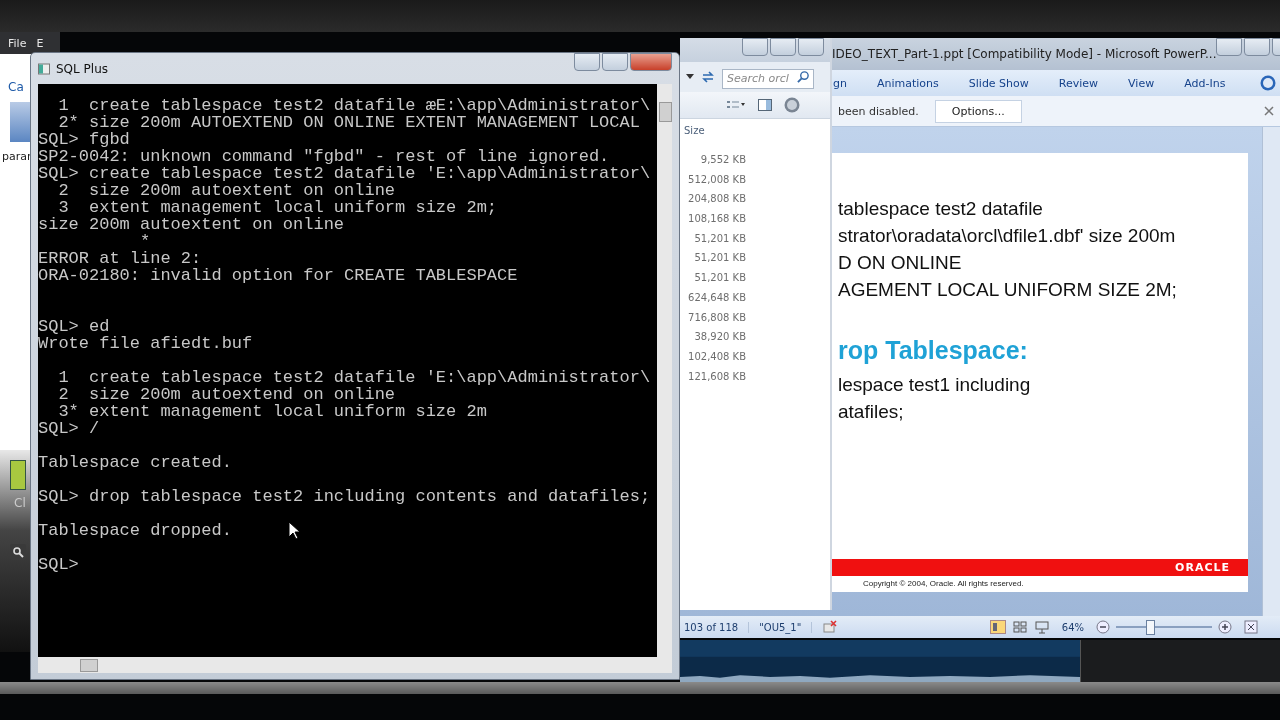  What do you see at coordinates (69, 428) in the screenshot?
I see `console-line: SQL> /` at bounding box center [69, 428].